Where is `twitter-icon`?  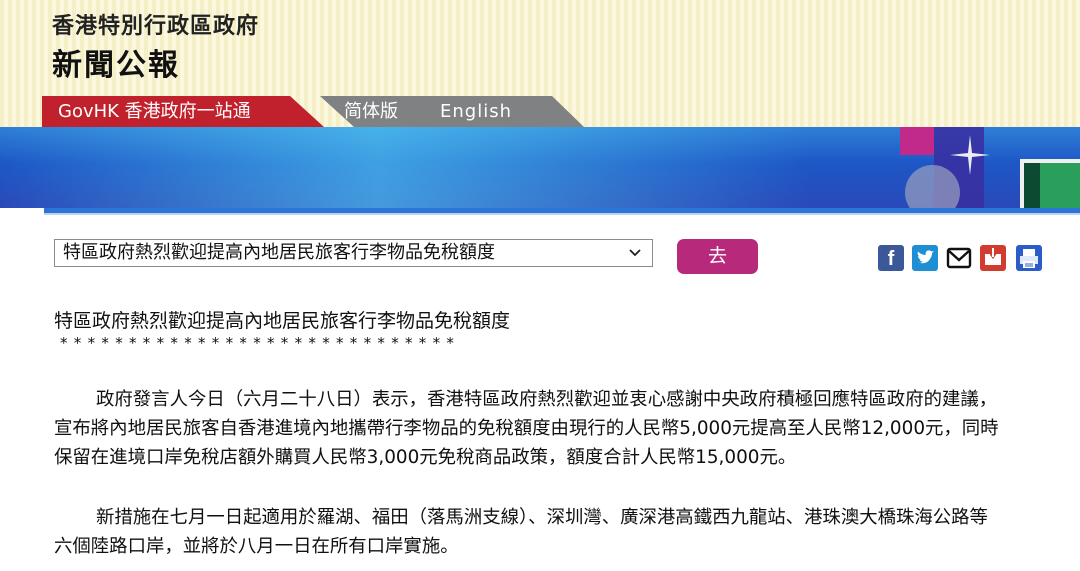 twitter-icon is located at coordinates (925, 258).